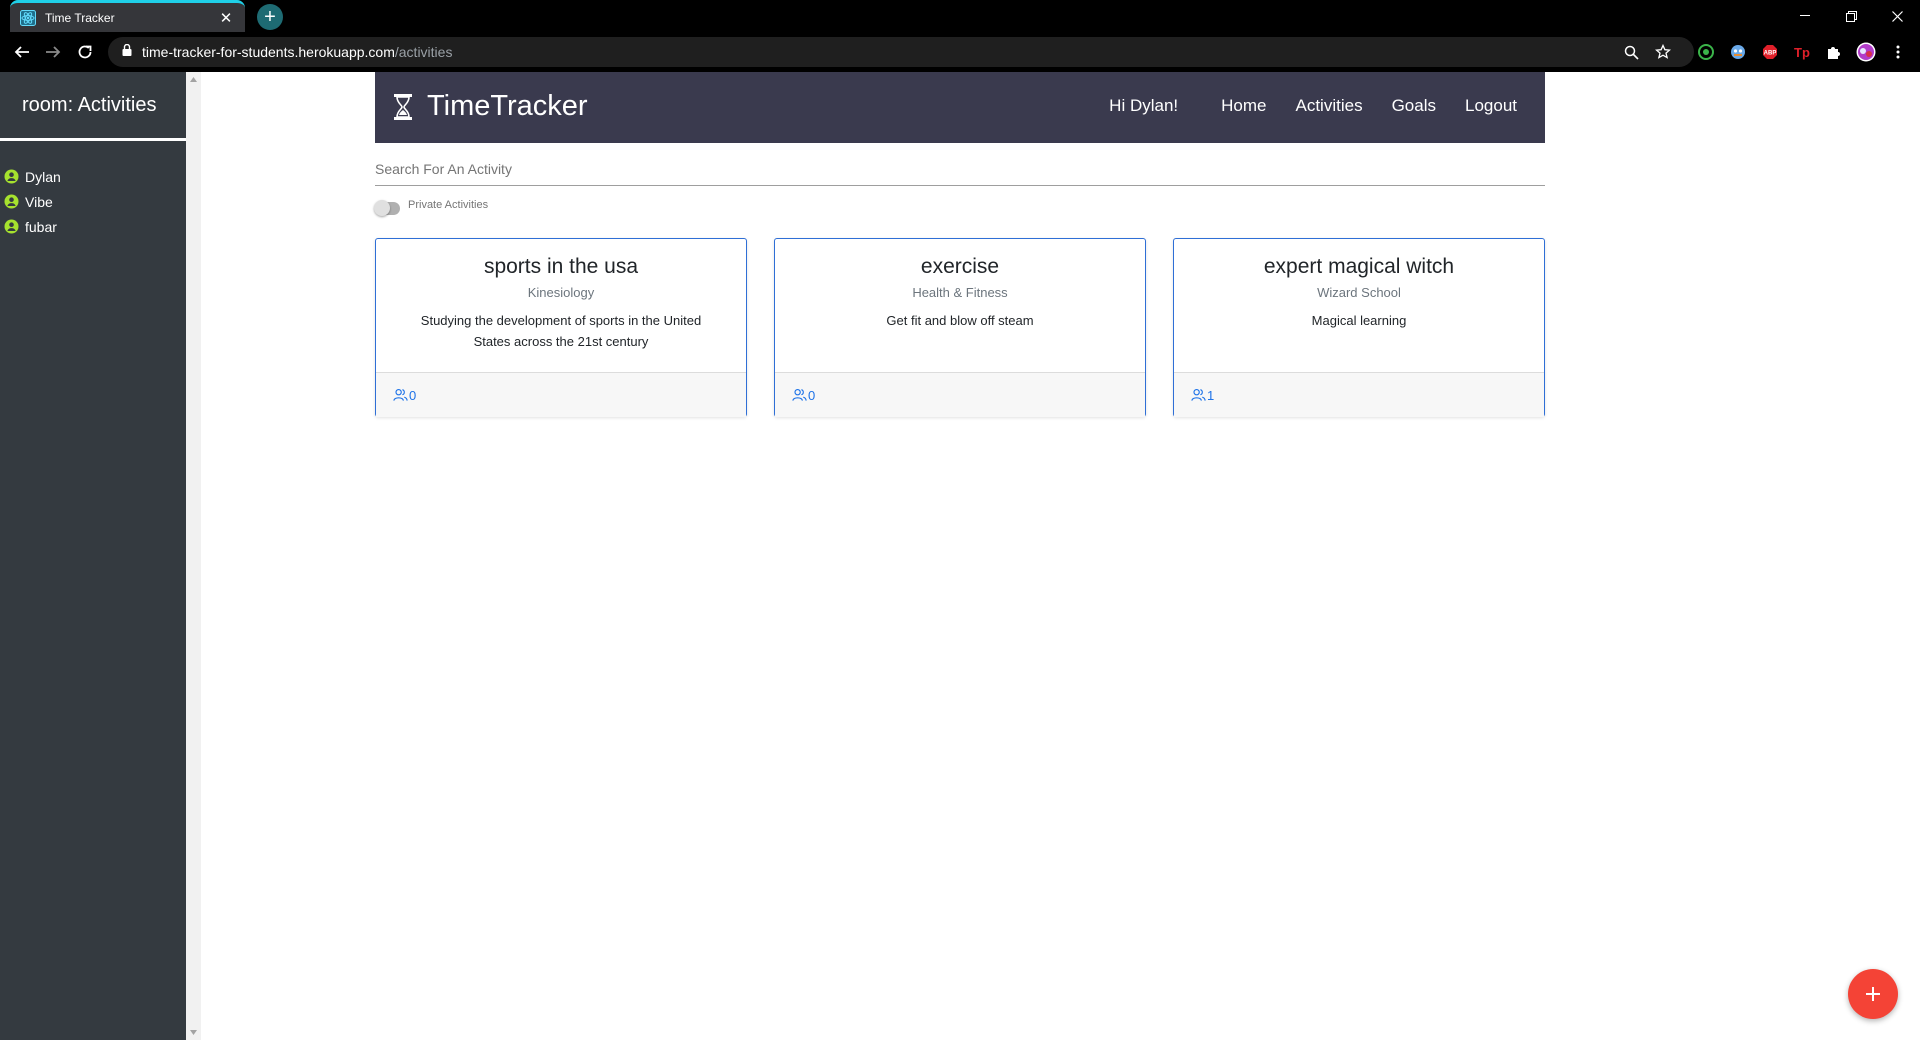  Describe the element at coordinates (43, 176) in the screenshot. I see `user-name: Dylan` at that location.